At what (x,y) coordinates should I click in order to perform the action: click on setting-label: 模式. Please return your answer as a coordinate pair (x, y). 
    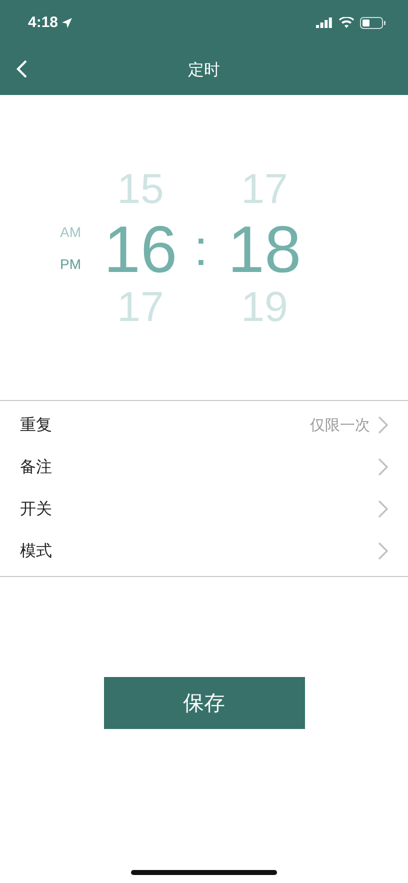
    Looking at the image, I should click on (36, 551).